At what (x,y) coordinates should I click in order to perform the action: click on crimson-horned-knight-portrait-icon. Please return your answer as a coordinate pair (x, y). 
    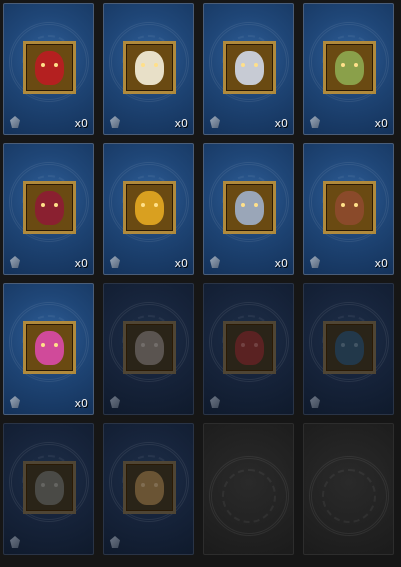
    Looking at the image, I should click on (49, 208).